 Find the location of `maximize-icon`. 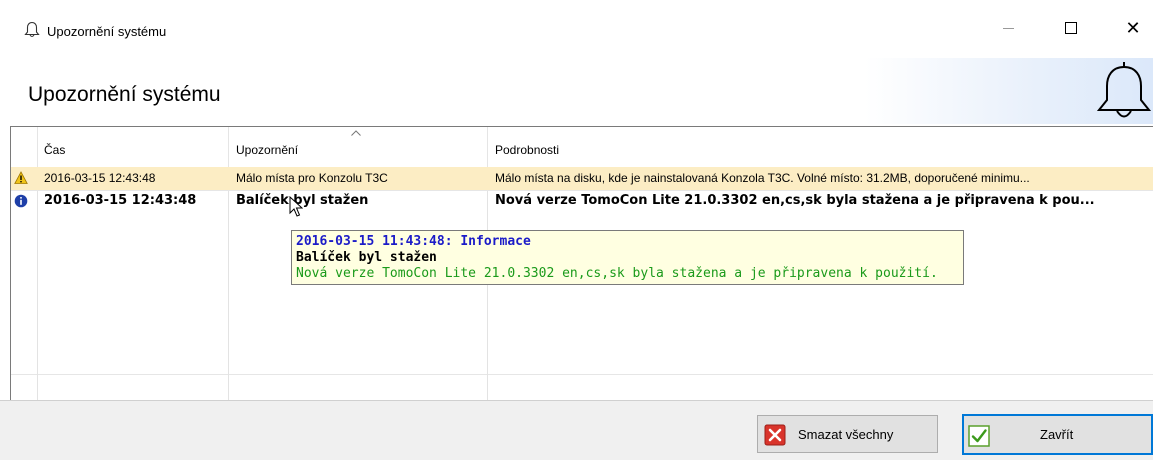

maximize-icon is located at coordinates (1071, 28).